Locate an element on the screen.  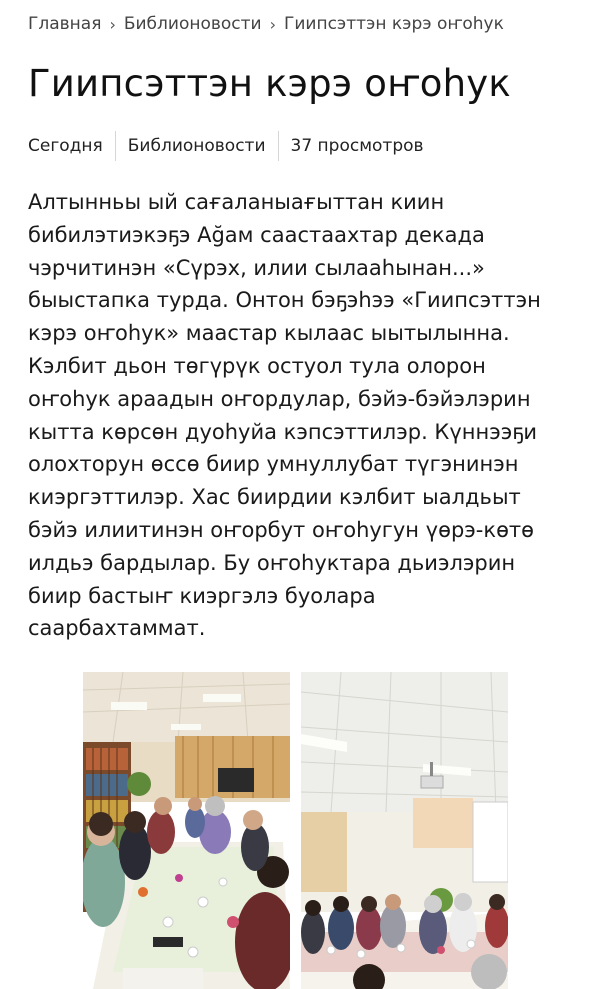
article-body-line: чэрчитинэн «Сүрэх, илии сылааһынан...» is located at coordinates (256, 267).